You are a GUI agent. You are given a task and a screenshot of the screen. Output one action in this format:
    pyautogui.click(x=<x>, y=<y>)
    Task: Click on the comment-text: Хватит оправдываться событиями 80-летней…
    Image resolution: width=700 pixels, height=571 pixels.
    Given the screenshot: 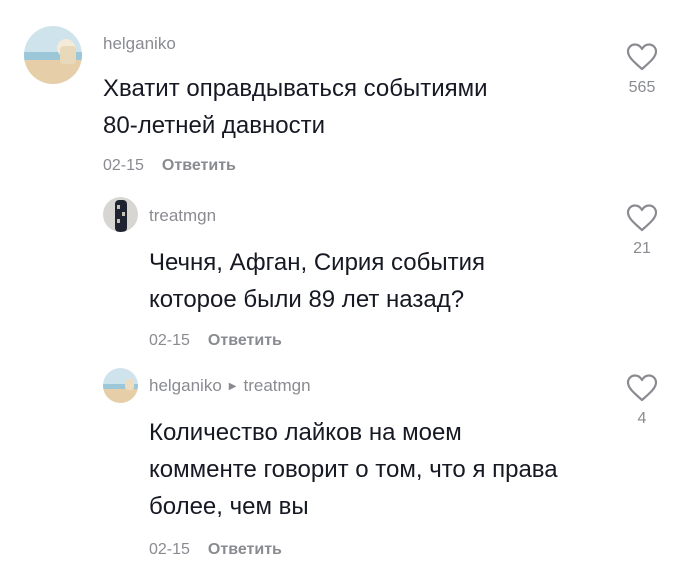 What is the action you would take?
    pyautogui.click(x=295, y=107)
    